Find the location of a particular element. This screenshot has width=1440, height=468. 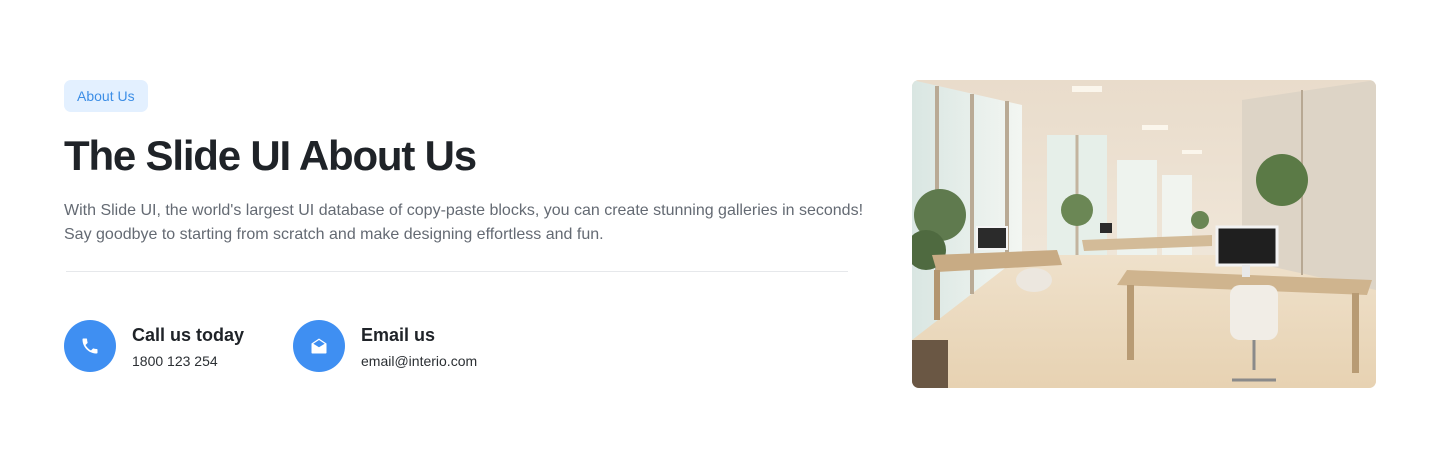

contact-call-title: Call us today is located at coordinates (188, 335).